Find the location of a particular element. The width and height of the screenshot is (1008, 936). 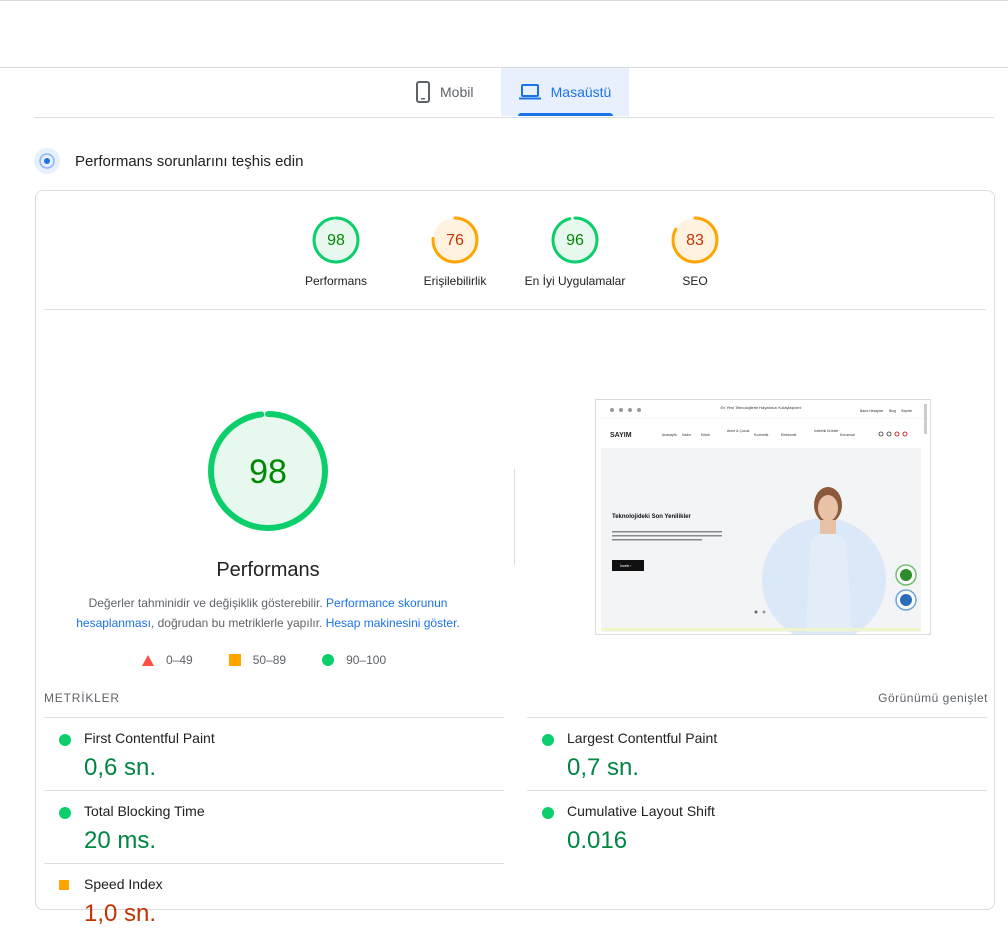

gauge-seo: 83 SEO is located at coordinates (695, 251).